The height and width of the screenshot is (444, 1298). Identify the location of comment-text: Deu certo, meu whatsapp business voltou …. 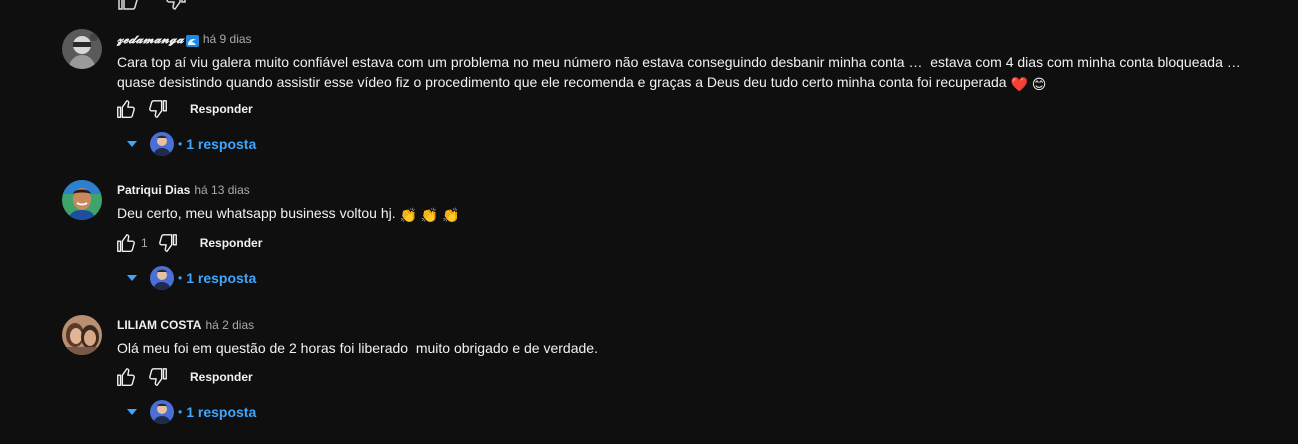
(288, 214).